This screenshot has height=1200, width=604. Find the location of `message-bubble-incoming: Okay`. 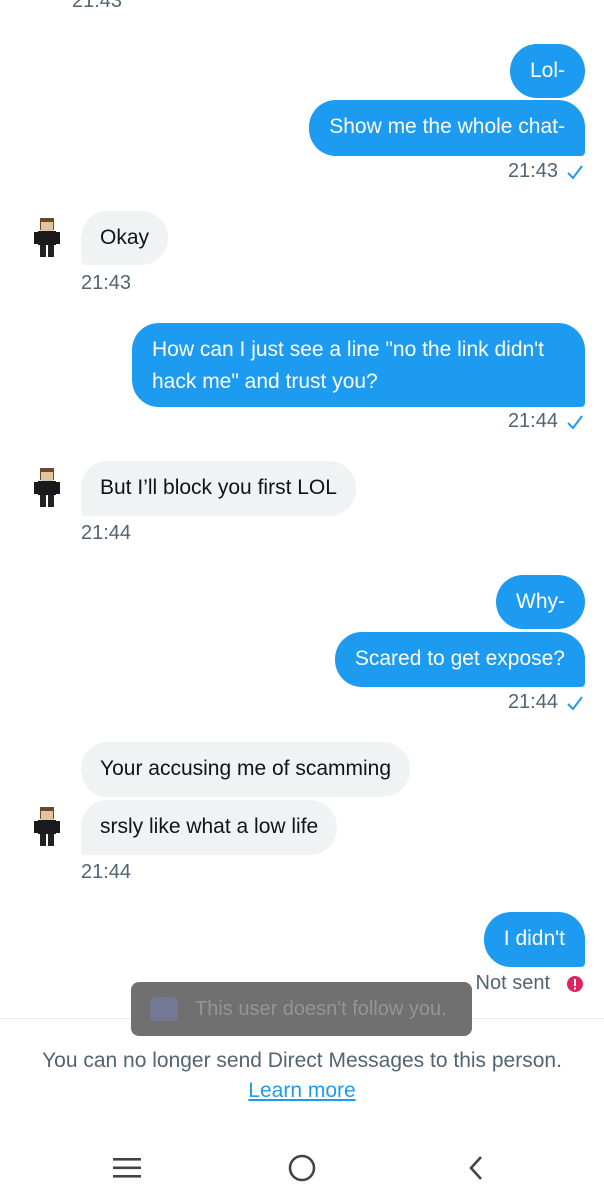

message-bubble-incoming: Okay is located at coordinates (125, 238).